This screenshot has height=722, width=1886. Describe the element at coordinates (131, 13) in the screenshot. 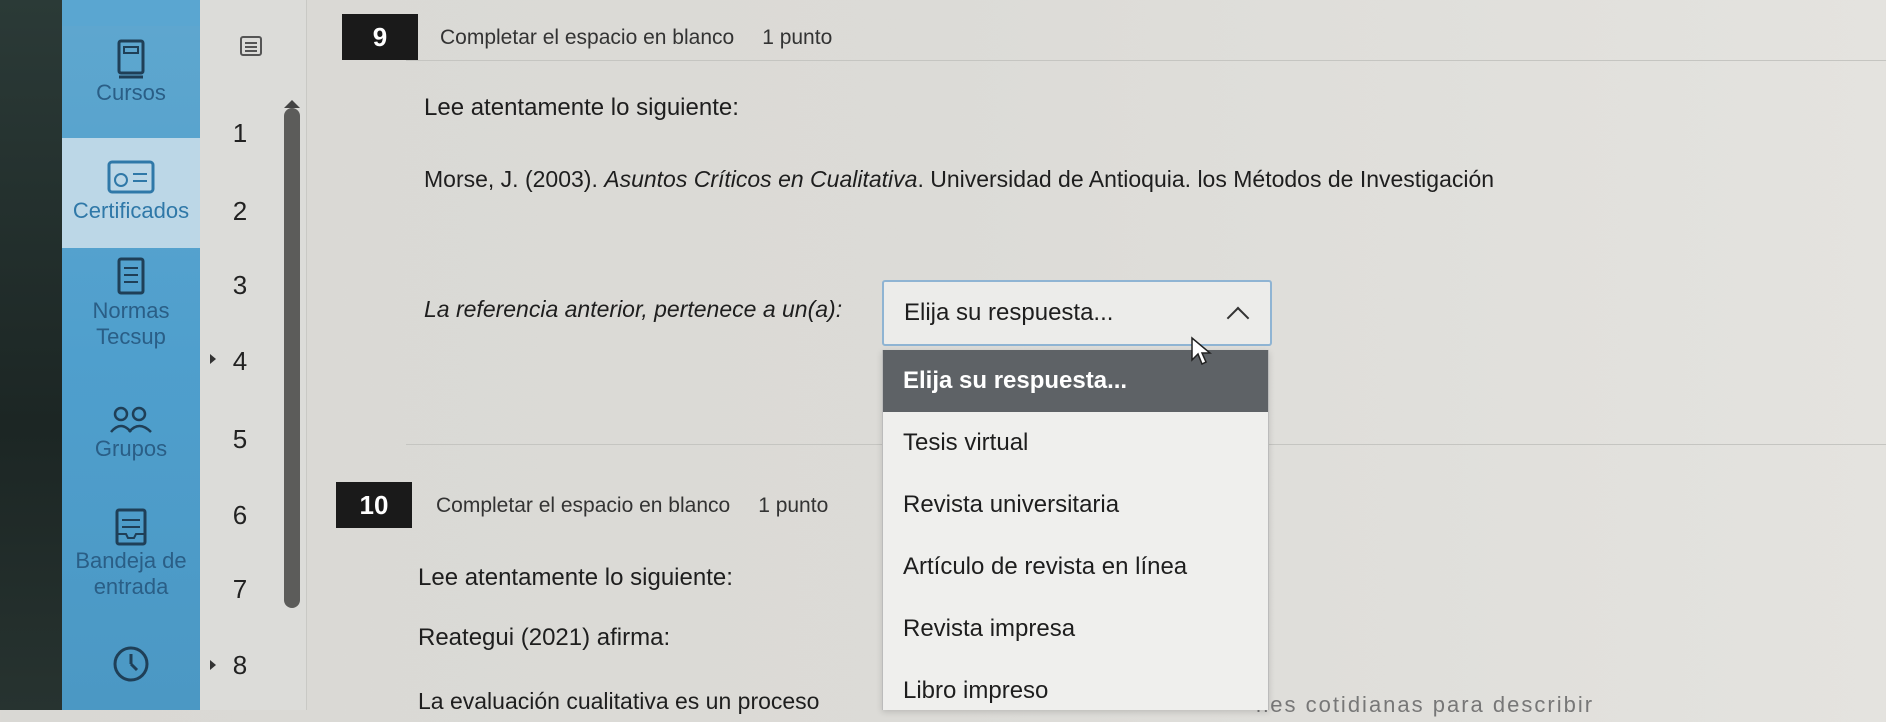

I see `nav-logo-strip` at that location.